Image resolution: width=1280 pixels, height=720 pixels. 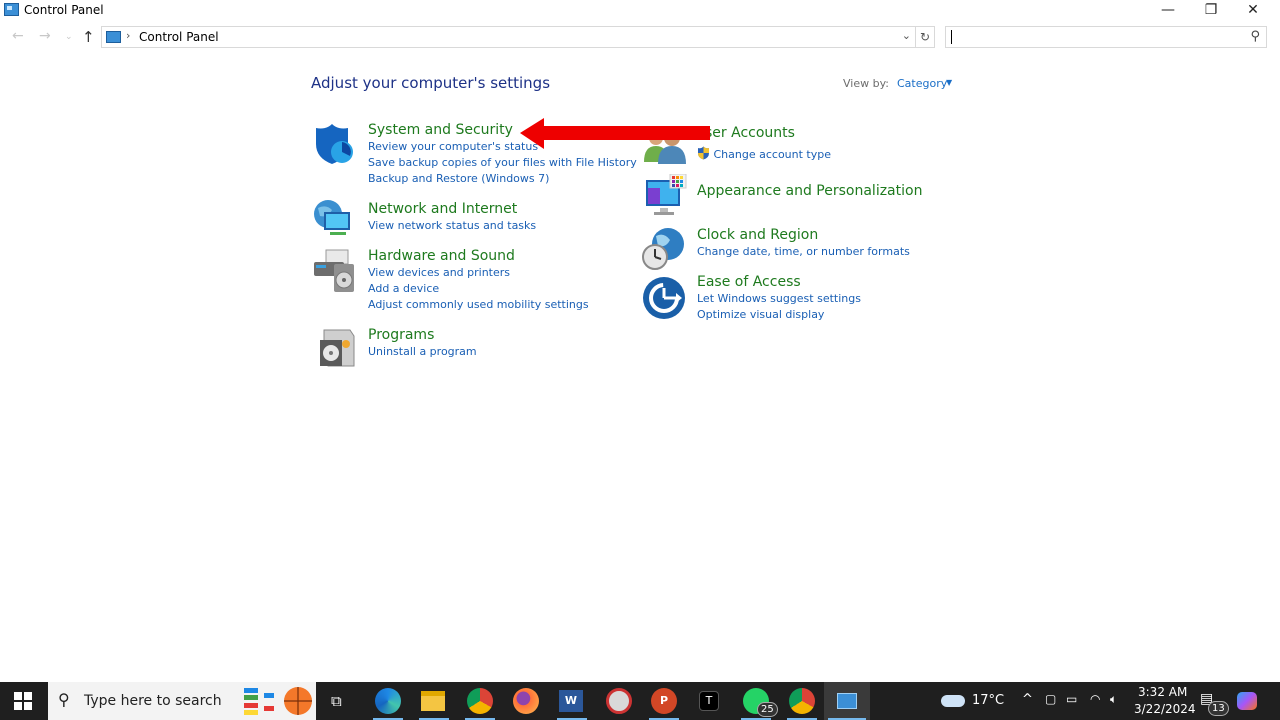 What do you see at coordinates (279, 701) in the screenshot?
I see `search-highlight-icon` at bounding box center [279, 701].